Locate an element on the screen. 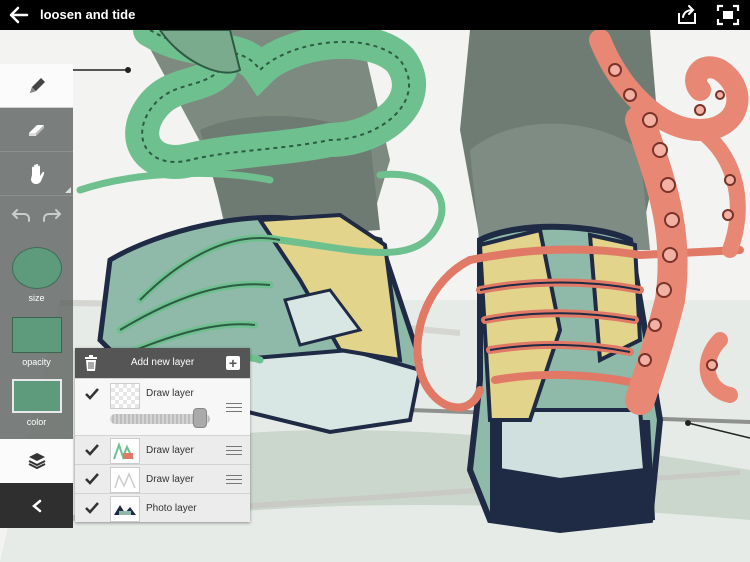 The image size is (750, 562). brush-tool-button is located at coordinates (36, 86).